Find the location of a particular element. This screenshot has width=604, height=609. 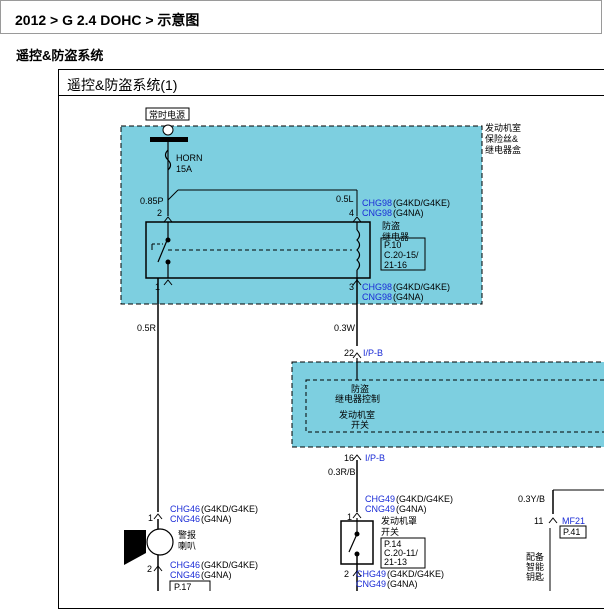

pin-3: 3 is located at coordinates (351, 287).